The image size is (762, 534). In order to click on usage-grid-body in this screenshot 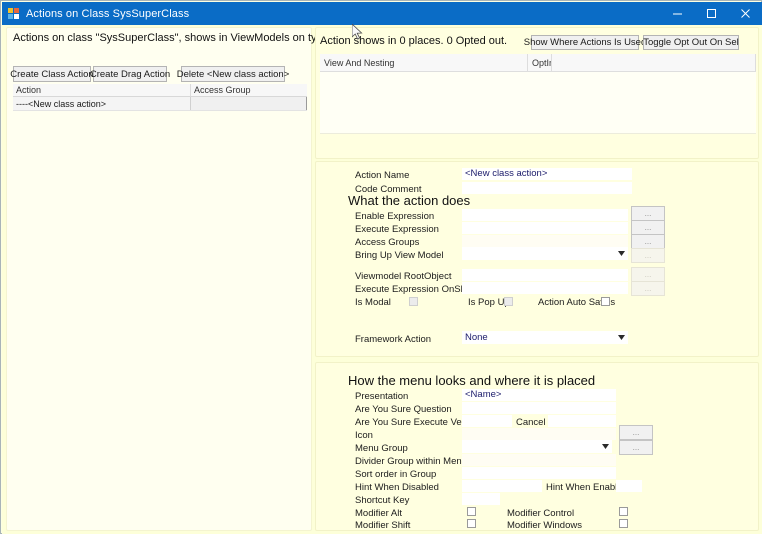, I will do `click(538, 102)`.